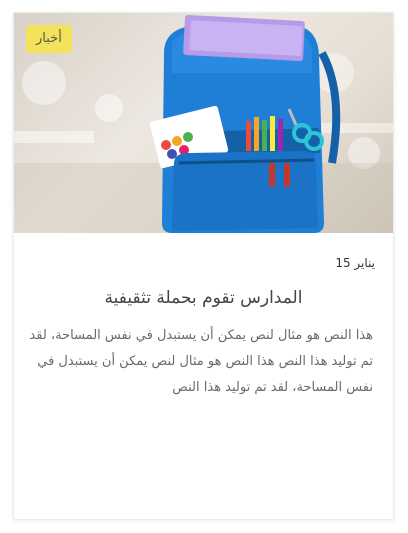  I want to click on category-badge: أخبار, so click(49, 39).